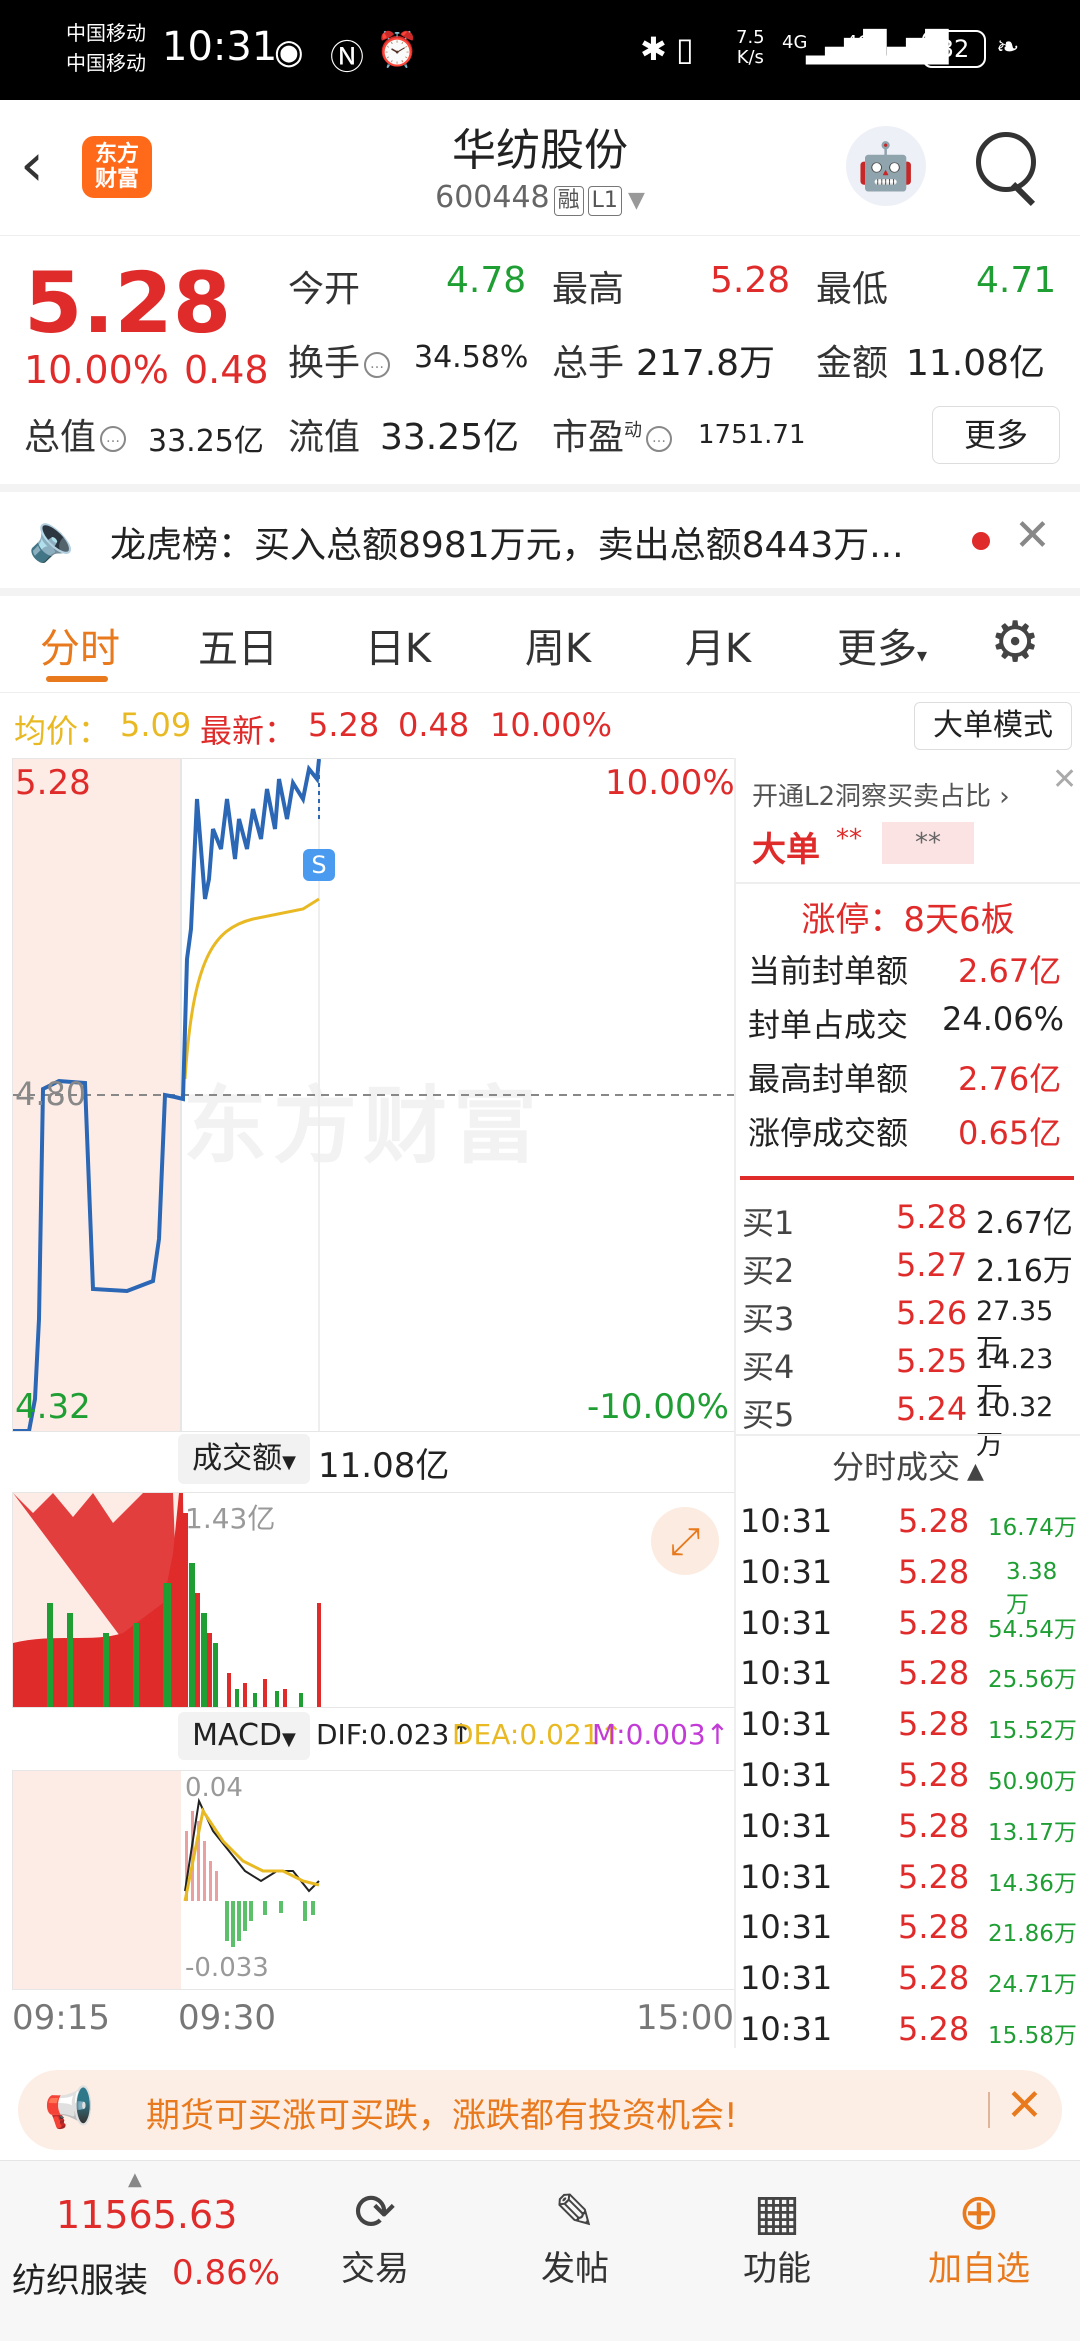 Image resolution: width=1080 pixels, height=2341 pixels. Describe the element at coordinates (226, 370) in the screenshot. I see `change-value: 0.48` at that location.